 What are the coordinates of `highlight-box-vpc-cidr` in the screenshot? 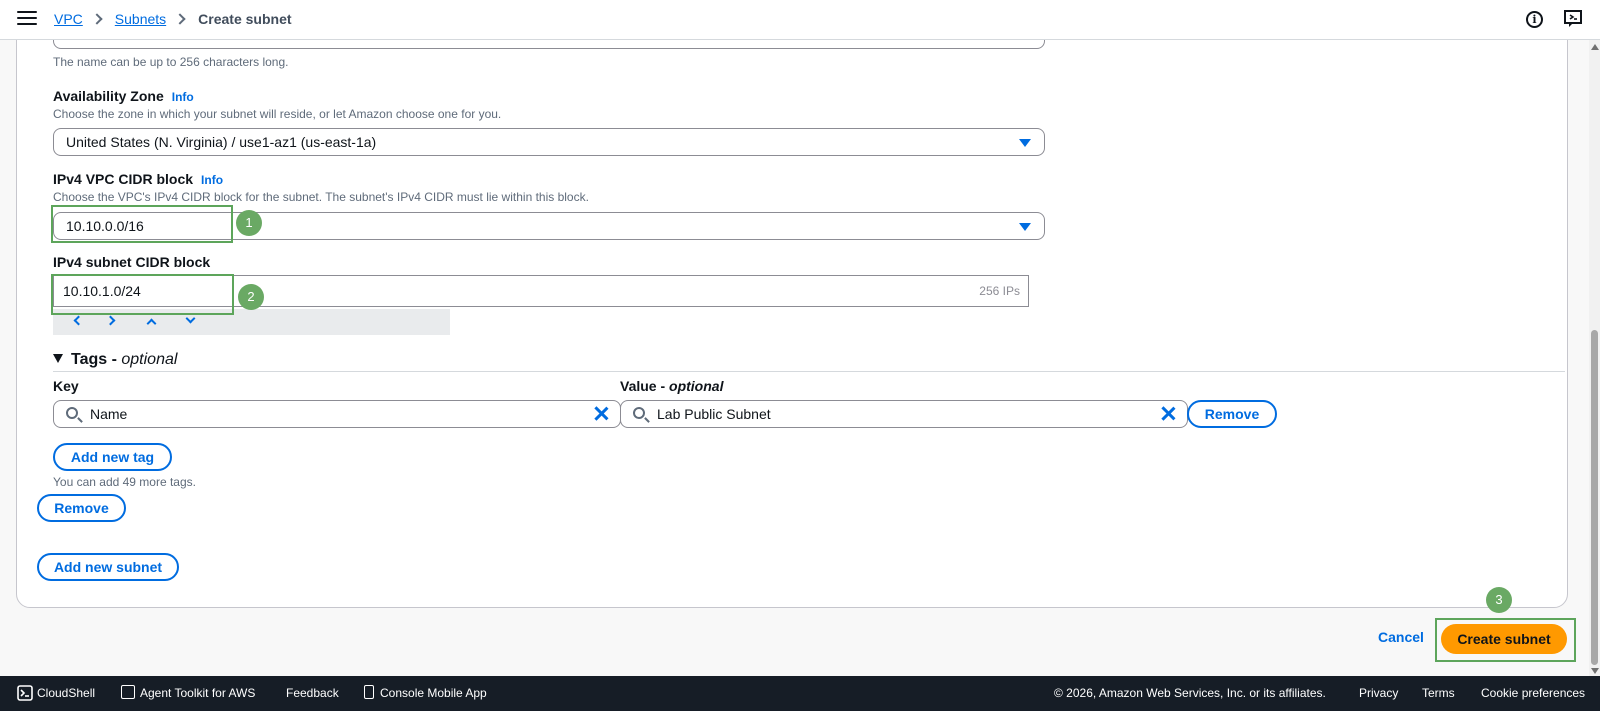 It's located at (142, 224).